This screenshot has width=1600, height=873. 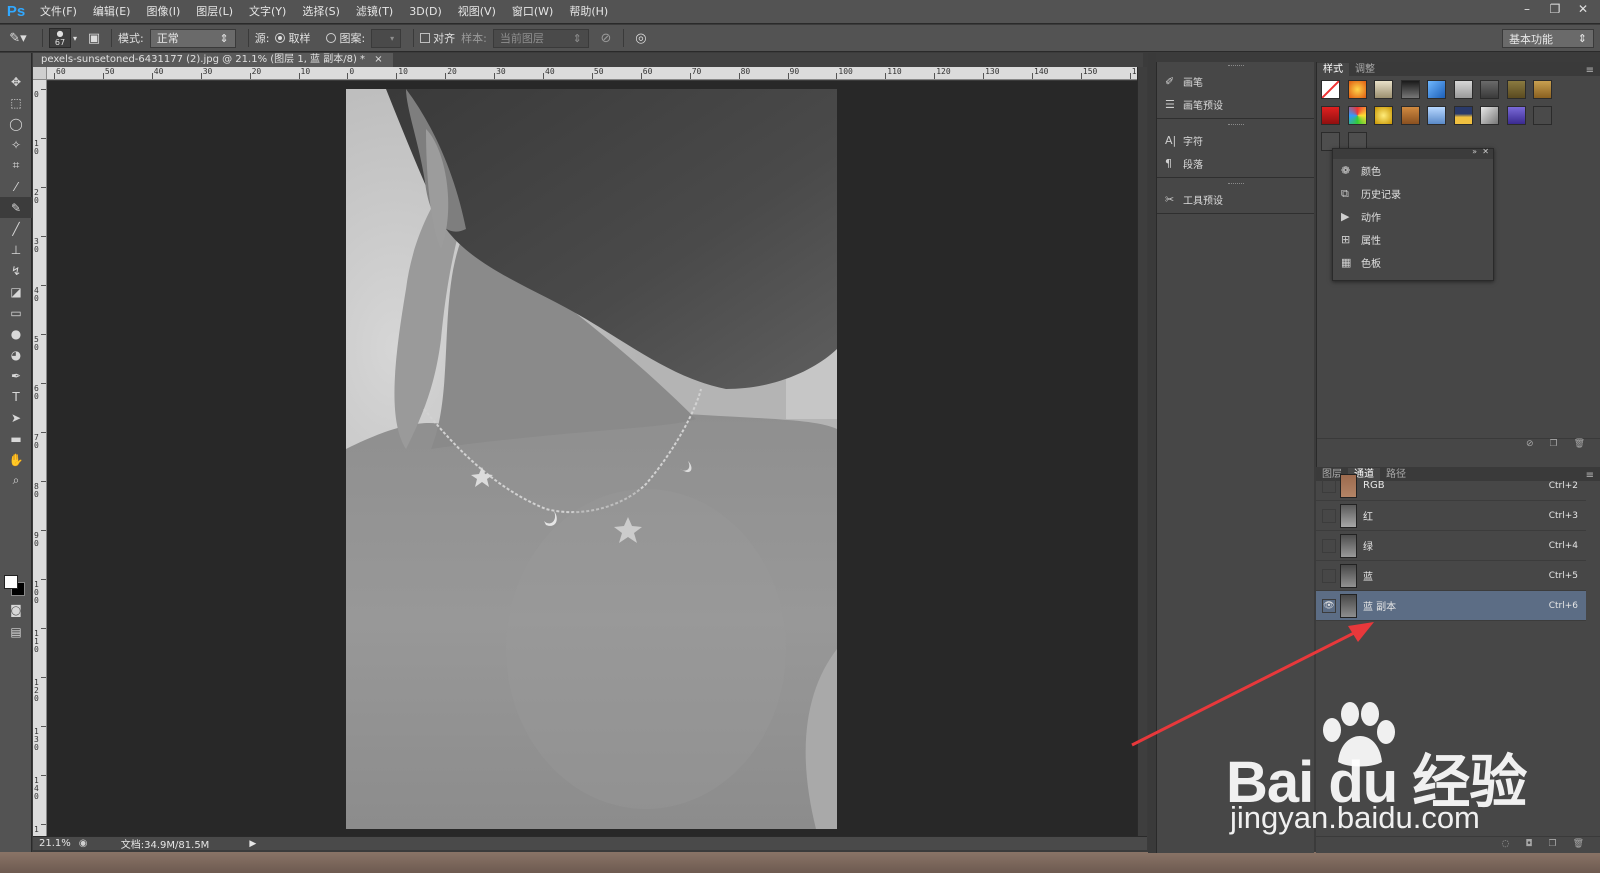 What do you see at coordinates (374, 12) in the screenshot?
I see `menu-filter: 滤镜(T)` at bounding box center [374, 12].